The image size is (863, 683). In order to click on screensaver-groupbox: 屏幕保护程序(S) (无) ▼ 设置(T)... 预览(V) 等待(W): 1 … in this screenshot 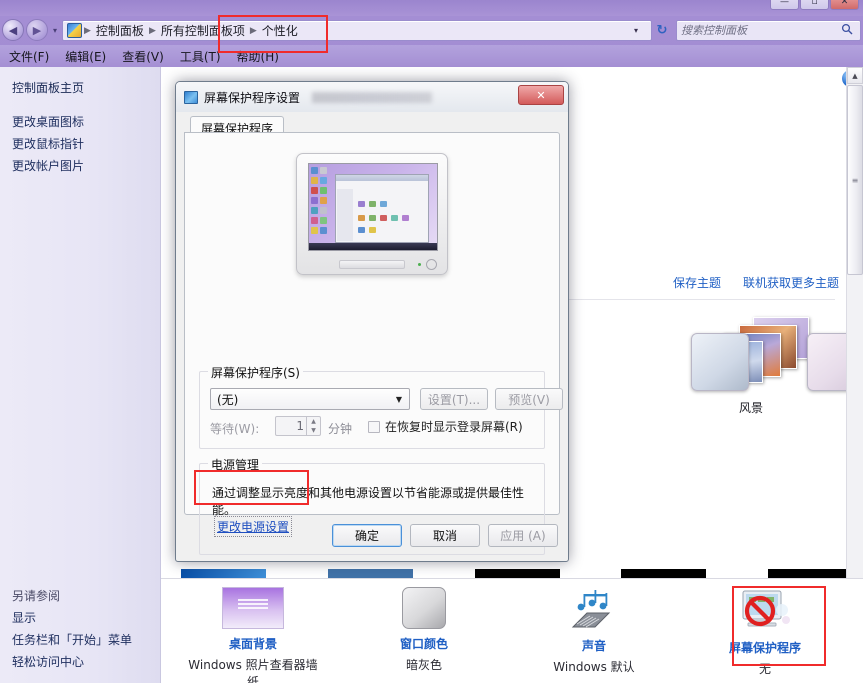, I will do `click(381, 406)`.